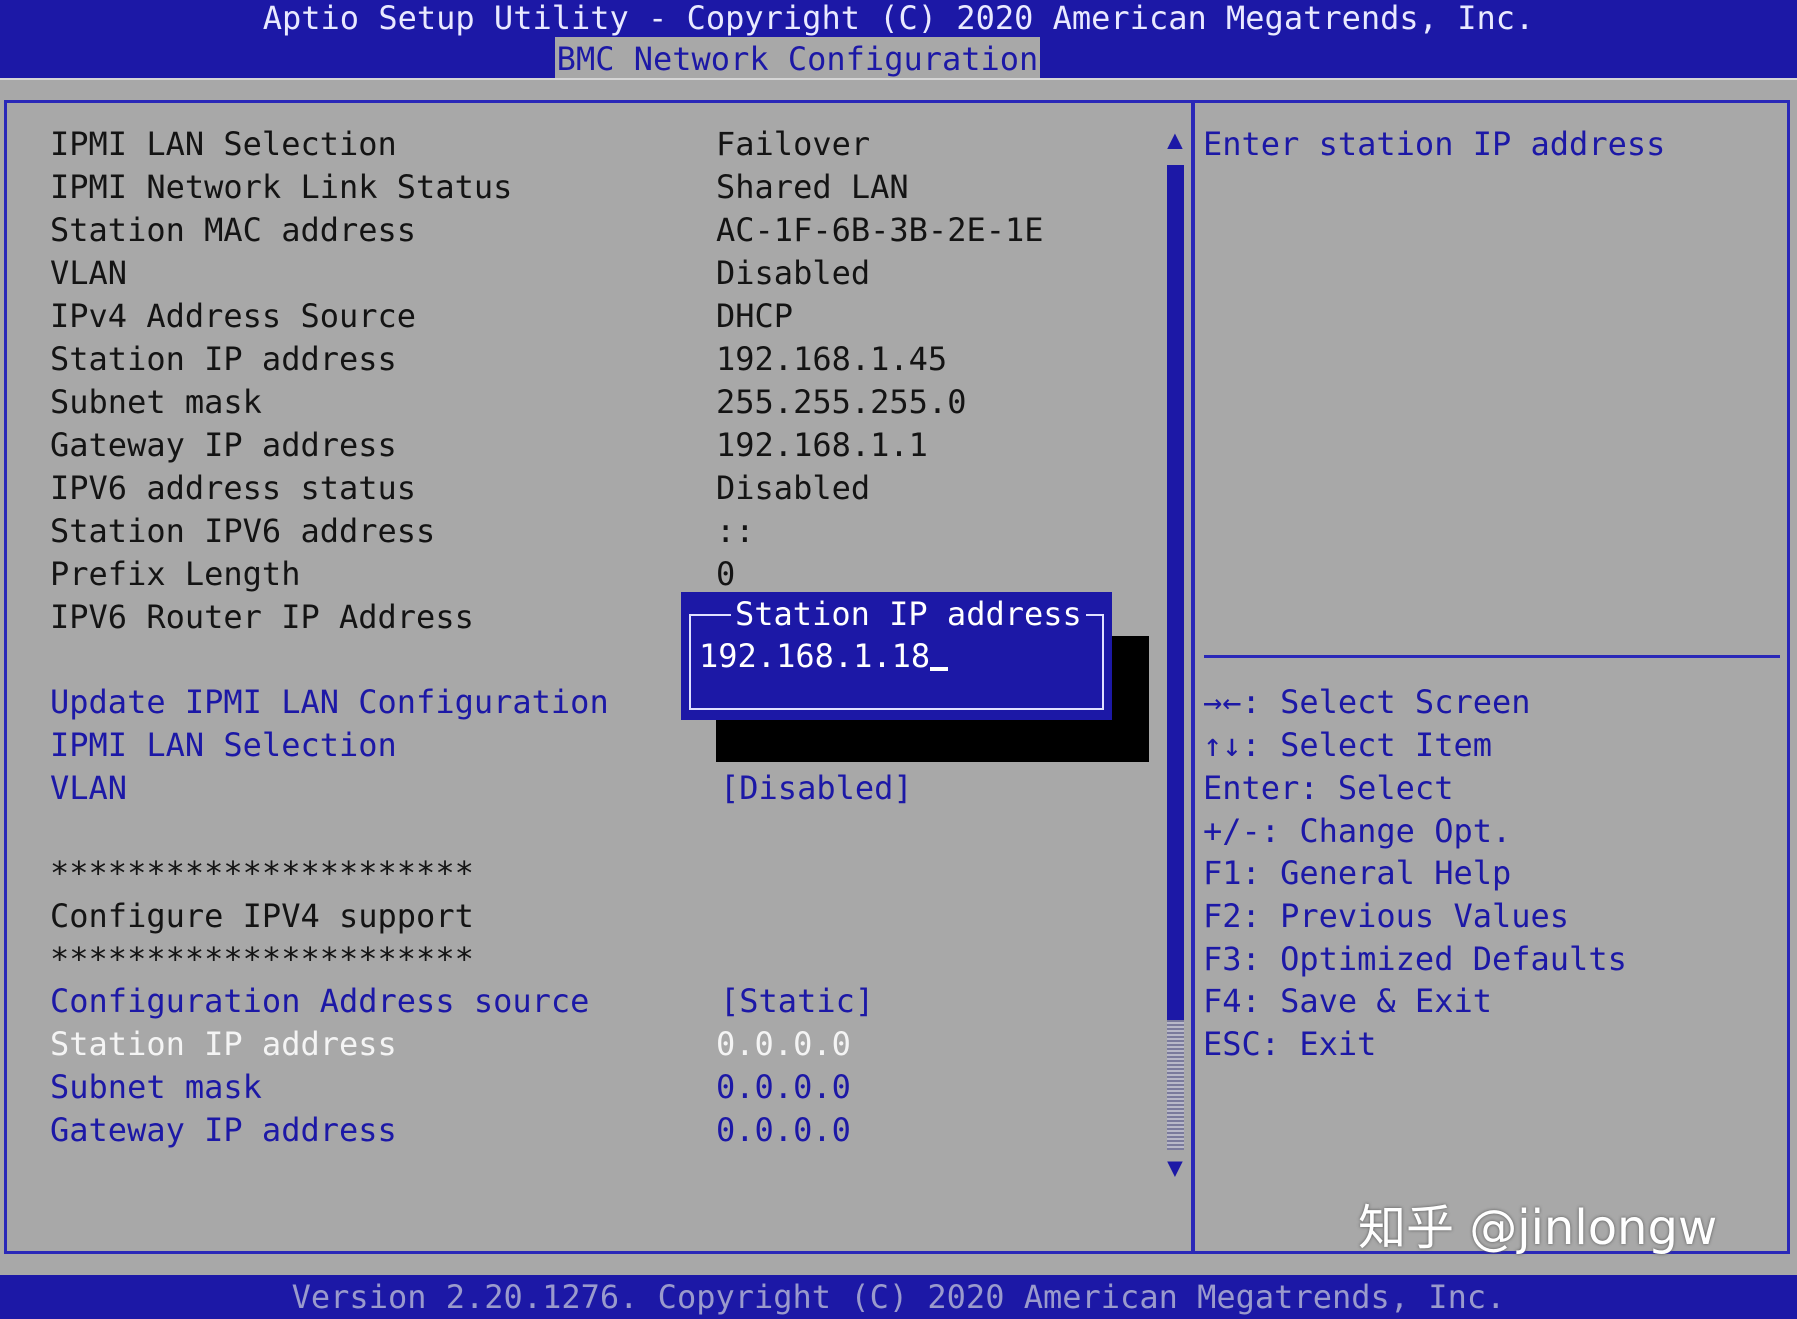  I want to click on option-station-ip-address-value: 0.0.0.0, so click(783, 1044).